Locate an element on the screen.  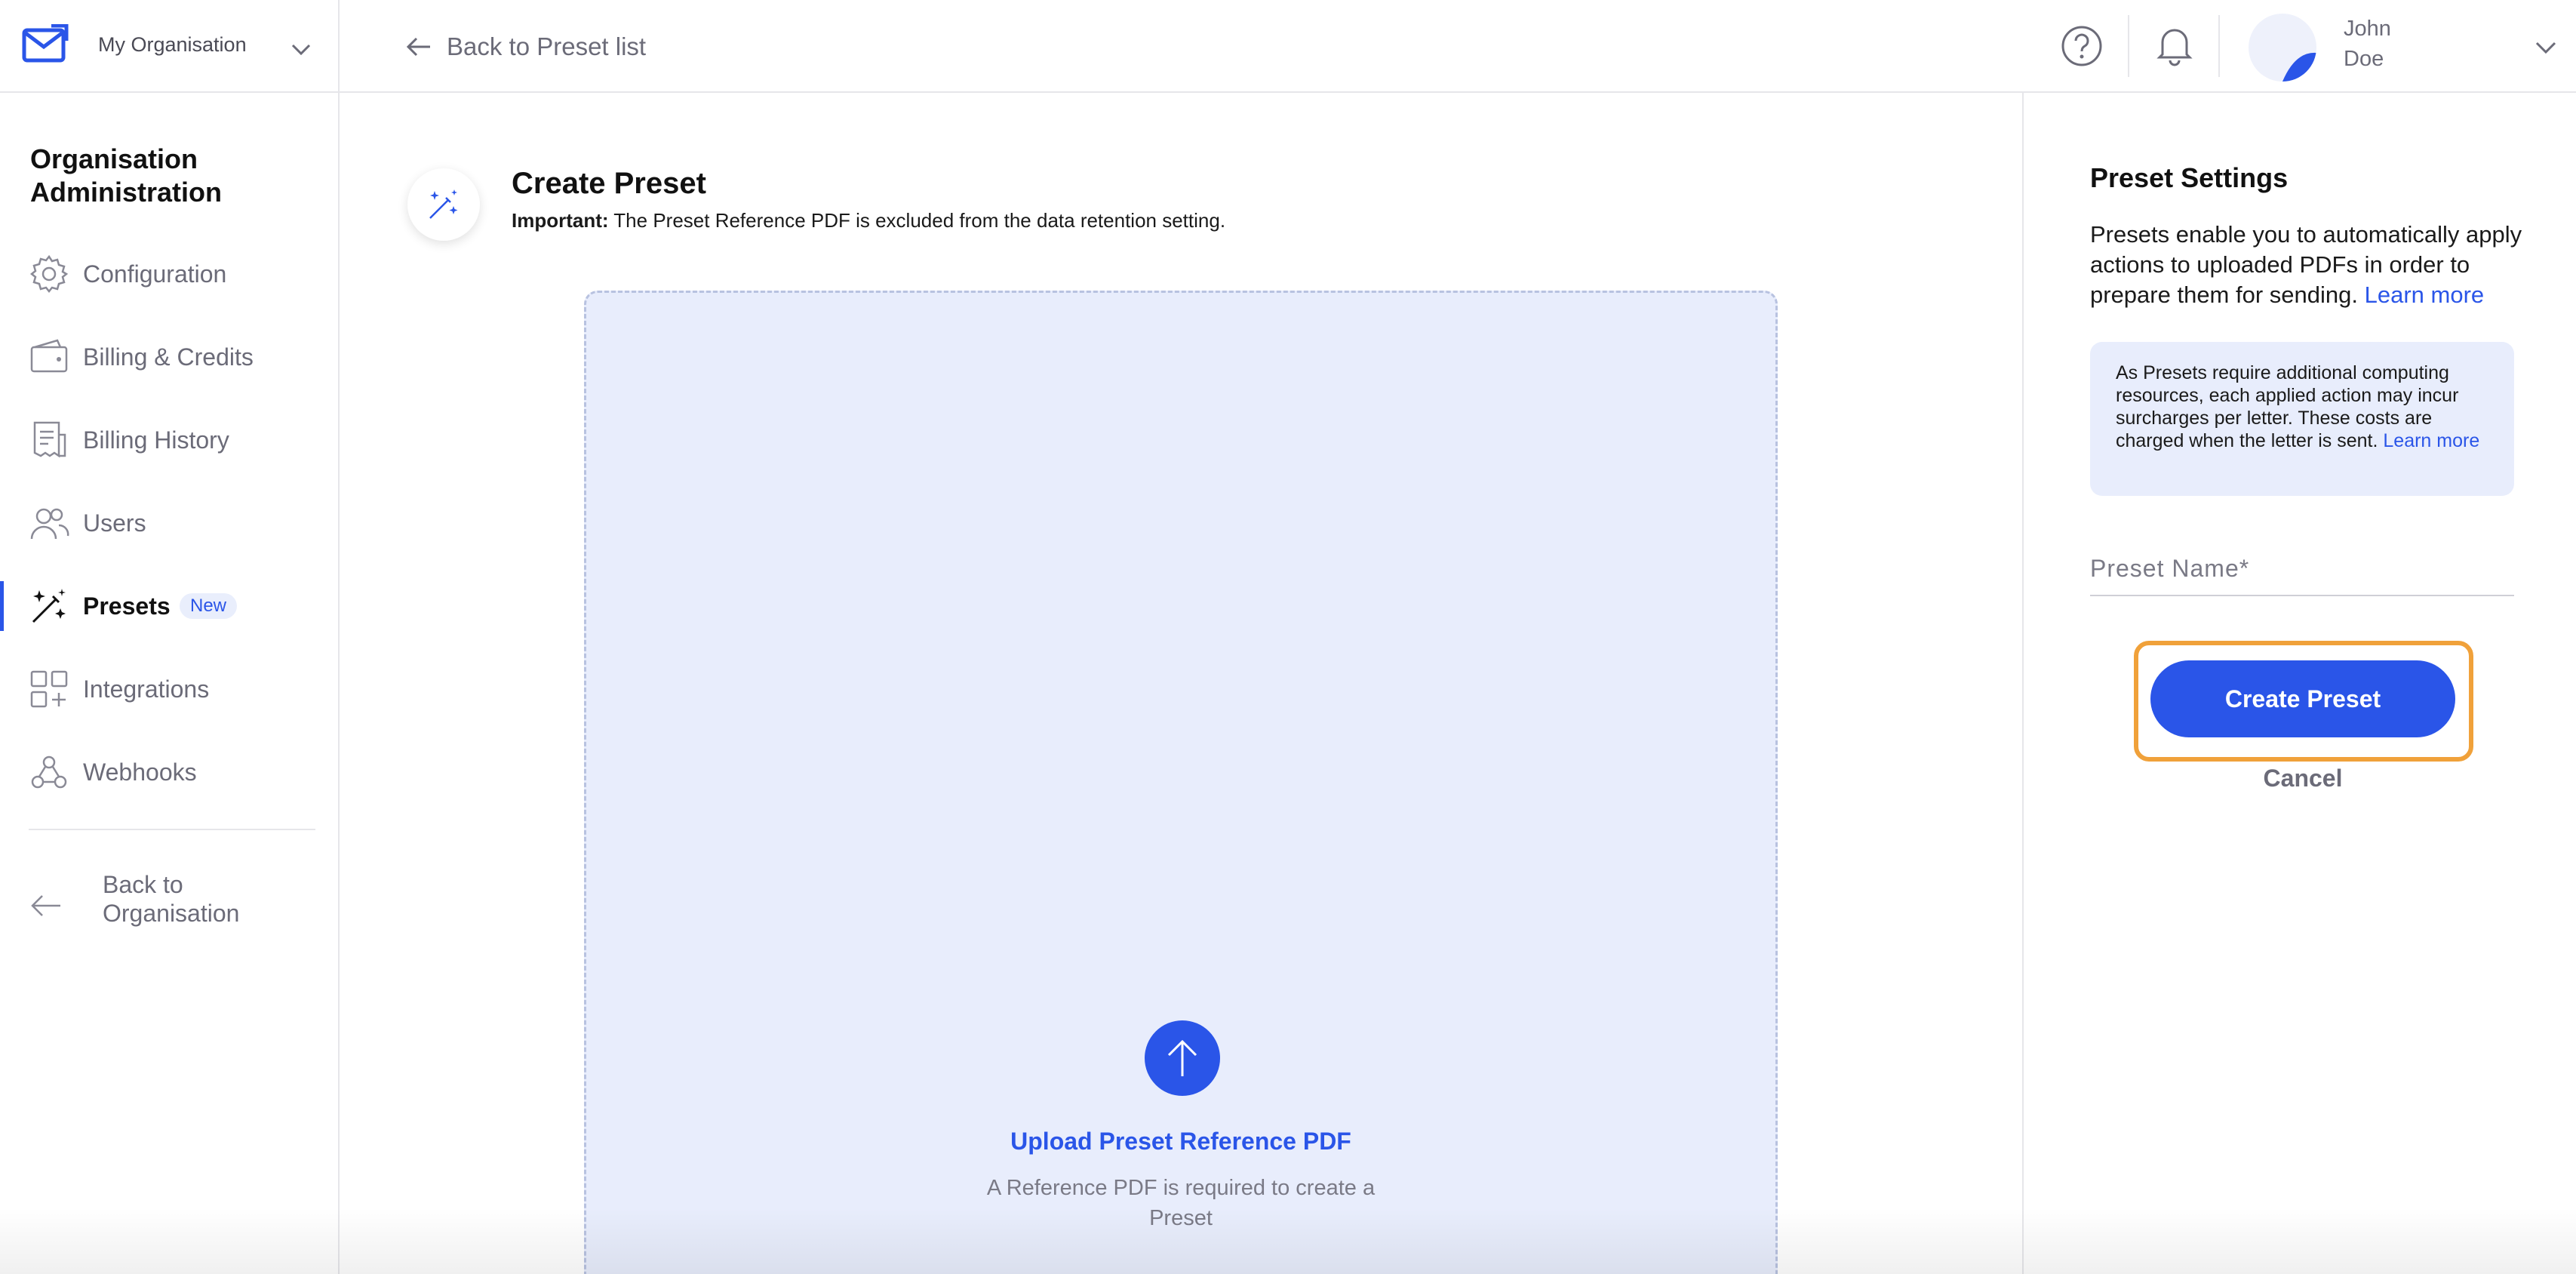
upload-preset-pdf-link: Upload Preset Reference PDF is located at coordinates (1180, 1142).